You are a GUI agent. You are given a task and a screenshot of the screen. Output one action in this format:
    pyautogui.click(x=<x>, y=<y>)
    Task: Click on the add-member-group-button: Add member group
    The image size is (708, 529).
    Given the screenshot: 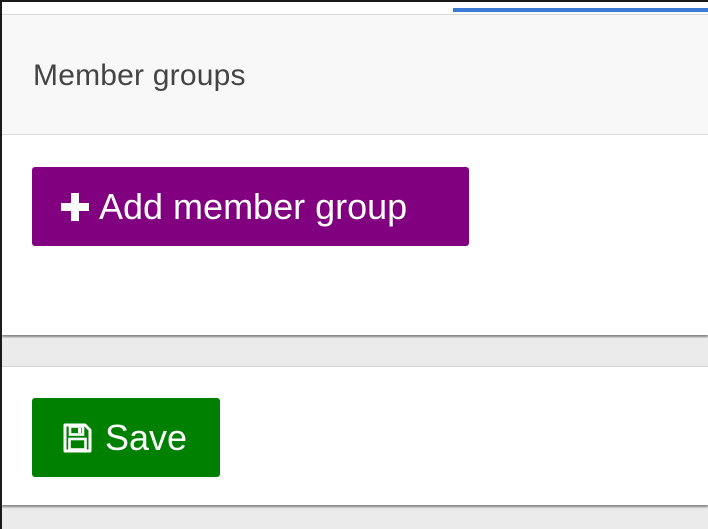 What is the action you would take?
    pyautogui.click(x=250, y=206)
    